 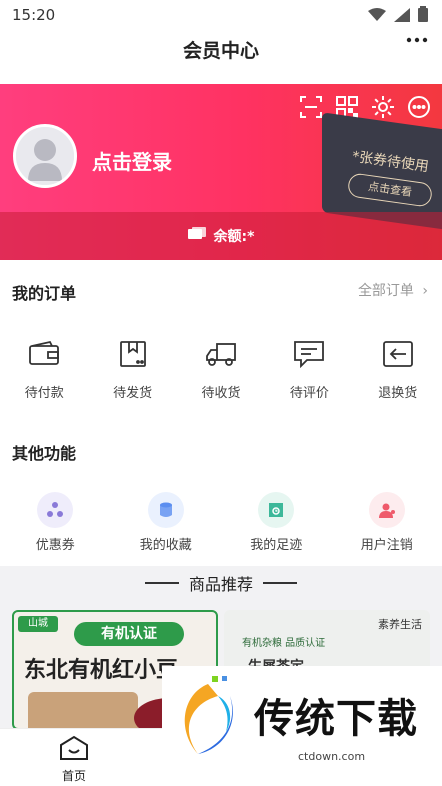 I want to click on product-image, so click(x=83, y=710).